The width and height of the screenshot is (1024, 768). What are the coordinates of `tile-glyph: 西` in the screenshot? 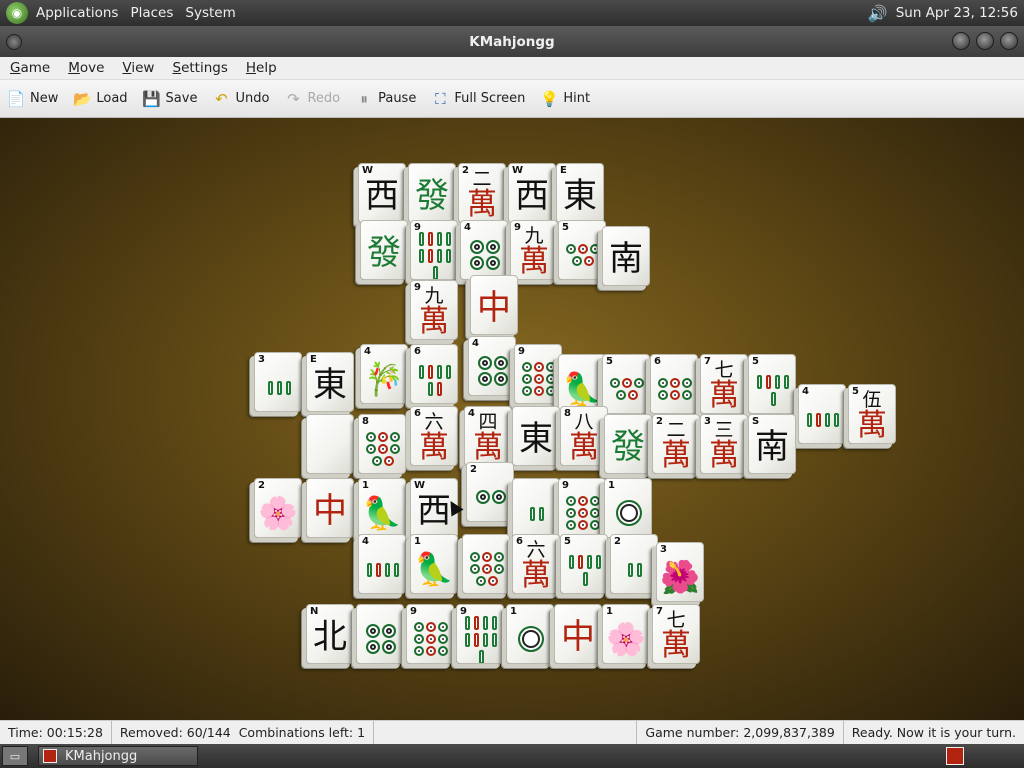 It's located at (382, 196).